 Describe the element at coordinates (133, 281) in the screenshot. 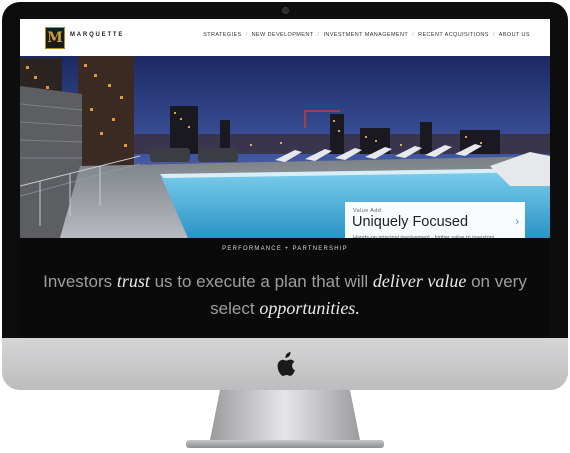

I see `tagline-emphasis: trust` at that location.